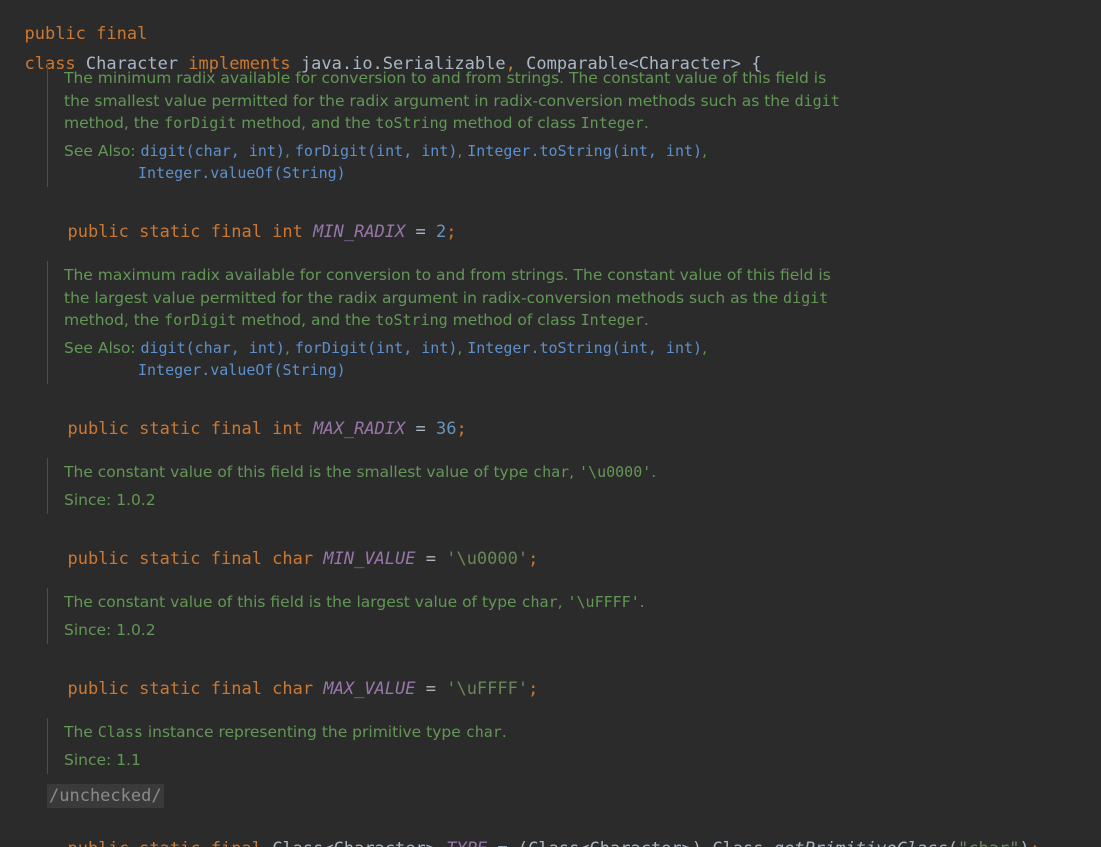 Image resolution: width=1101 pixels, height=847 pixels. What do you see at coordinates (359, 429) in the screenshot?
I see `field-name-max-radix: MAX_RADIX` at bounding box center [359, 429].